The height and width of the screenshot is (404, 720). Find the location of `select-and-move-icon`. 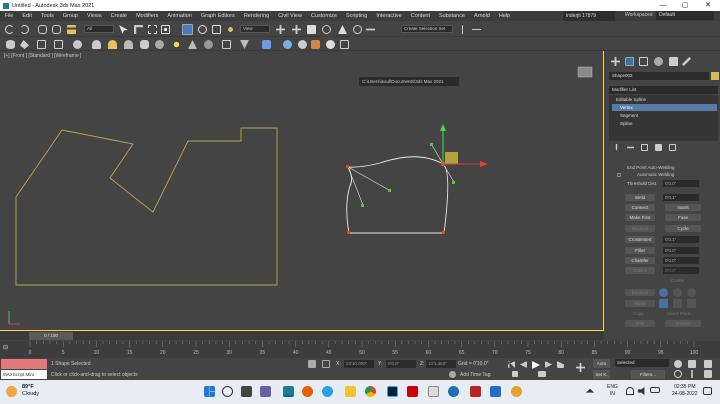

select-and-move-icon is located at coordinates (187, 29).